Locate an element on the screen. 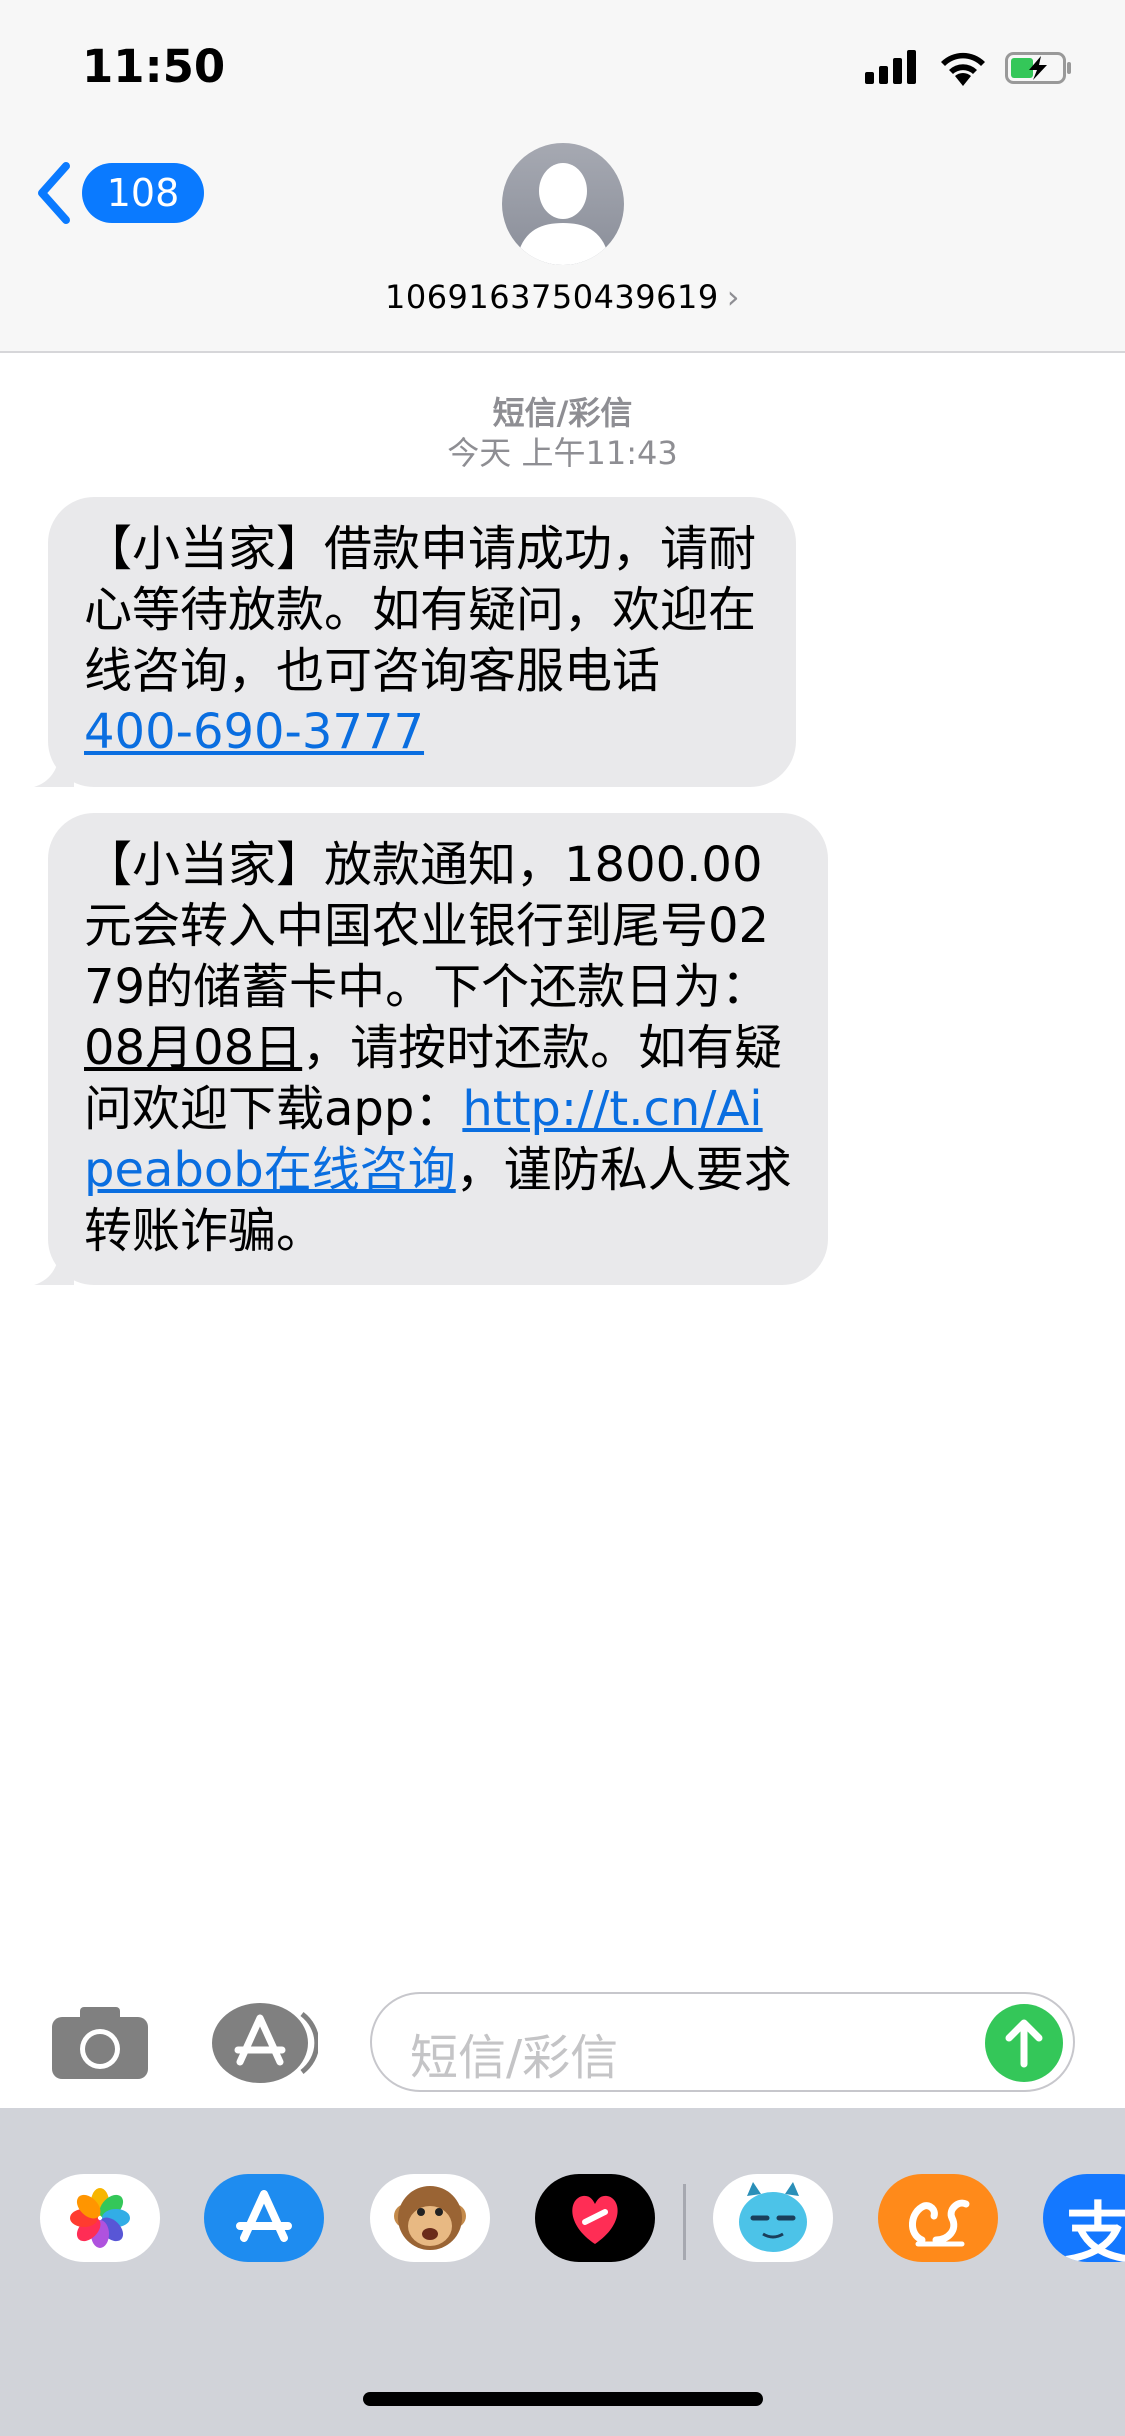 This screenshot has width=1125, height=2436. conversation-header: 11:50 108 1069163750439619 › is located at coordinates (562, 176).